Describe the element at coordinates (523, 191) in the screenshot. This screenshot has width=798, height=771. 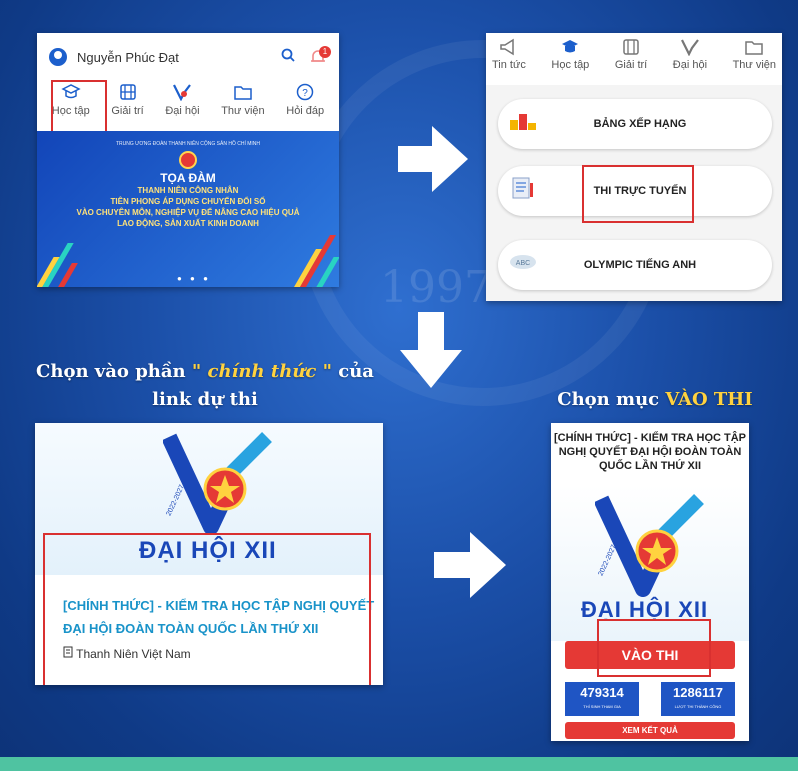
I see `online-test-icon` at that location.